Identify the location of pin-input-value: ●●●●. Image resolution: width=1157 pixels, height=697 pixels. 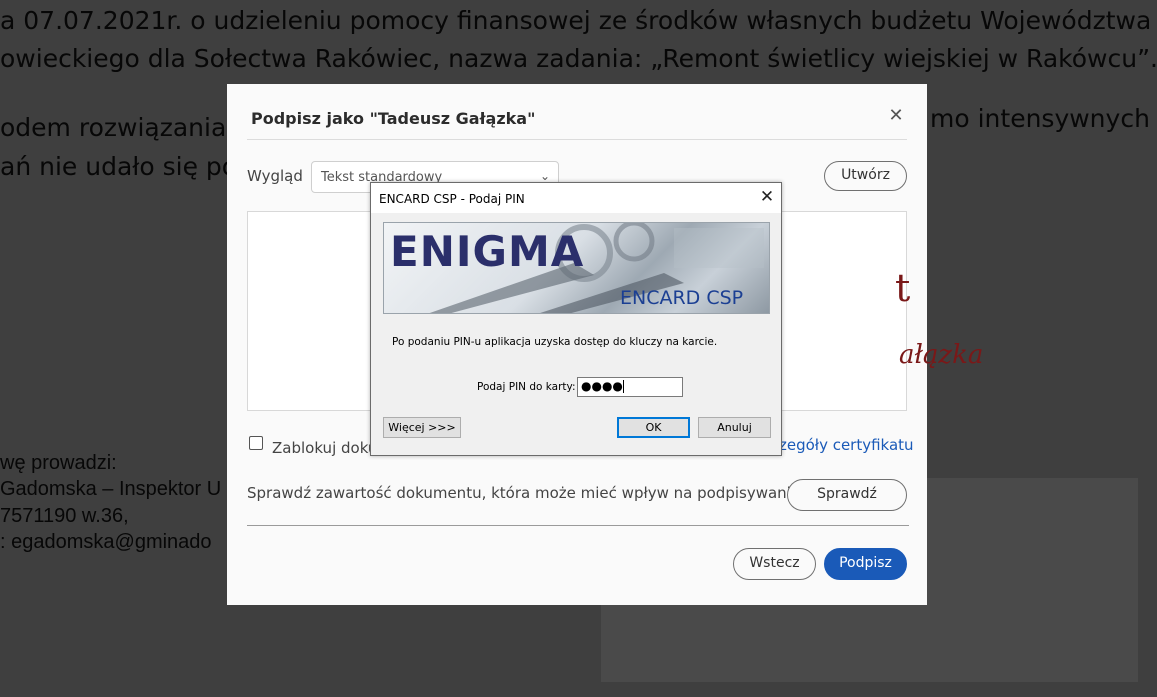
(602, 386).